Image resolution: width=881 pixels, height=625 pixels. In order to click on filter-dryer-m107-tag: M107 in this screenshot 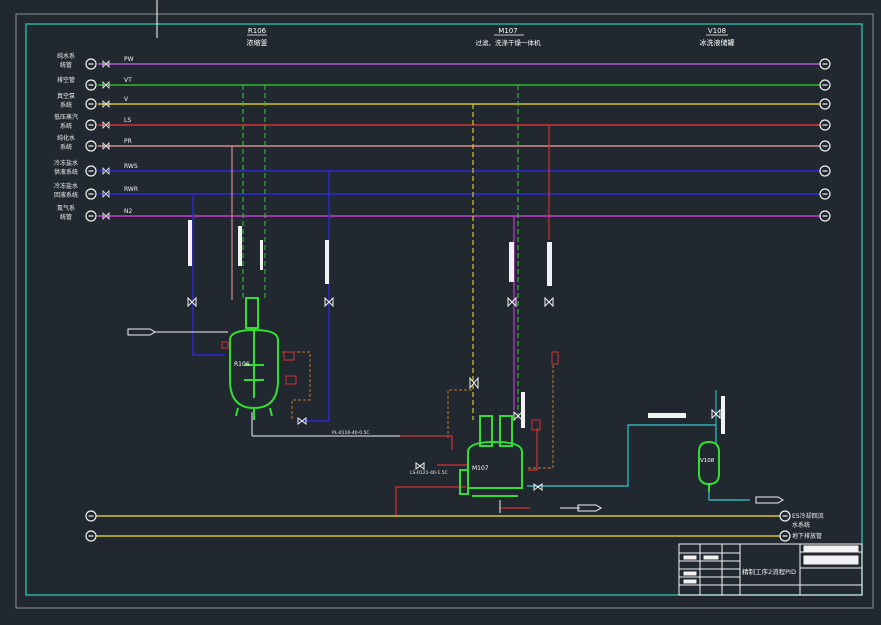, I will do `click(480, 468)`.